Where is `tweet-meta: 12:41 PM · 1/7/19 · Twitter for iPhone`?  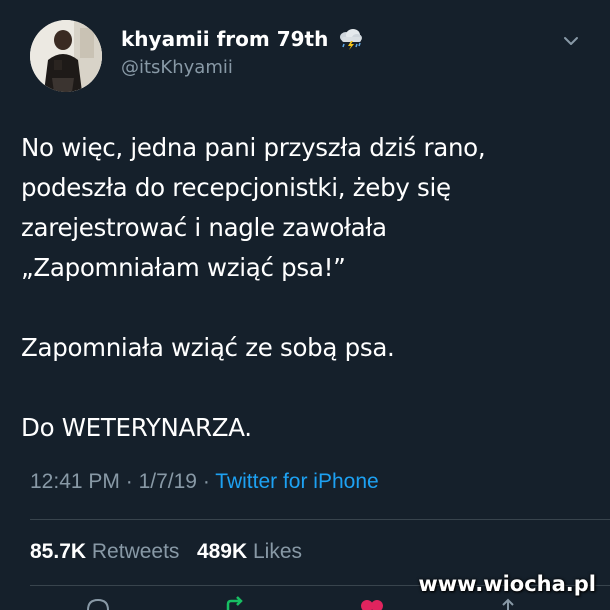 tweet-meta: 12:41 PM · 1/7/19 · Twitter for iPhone is located at coordinates (204, 482).